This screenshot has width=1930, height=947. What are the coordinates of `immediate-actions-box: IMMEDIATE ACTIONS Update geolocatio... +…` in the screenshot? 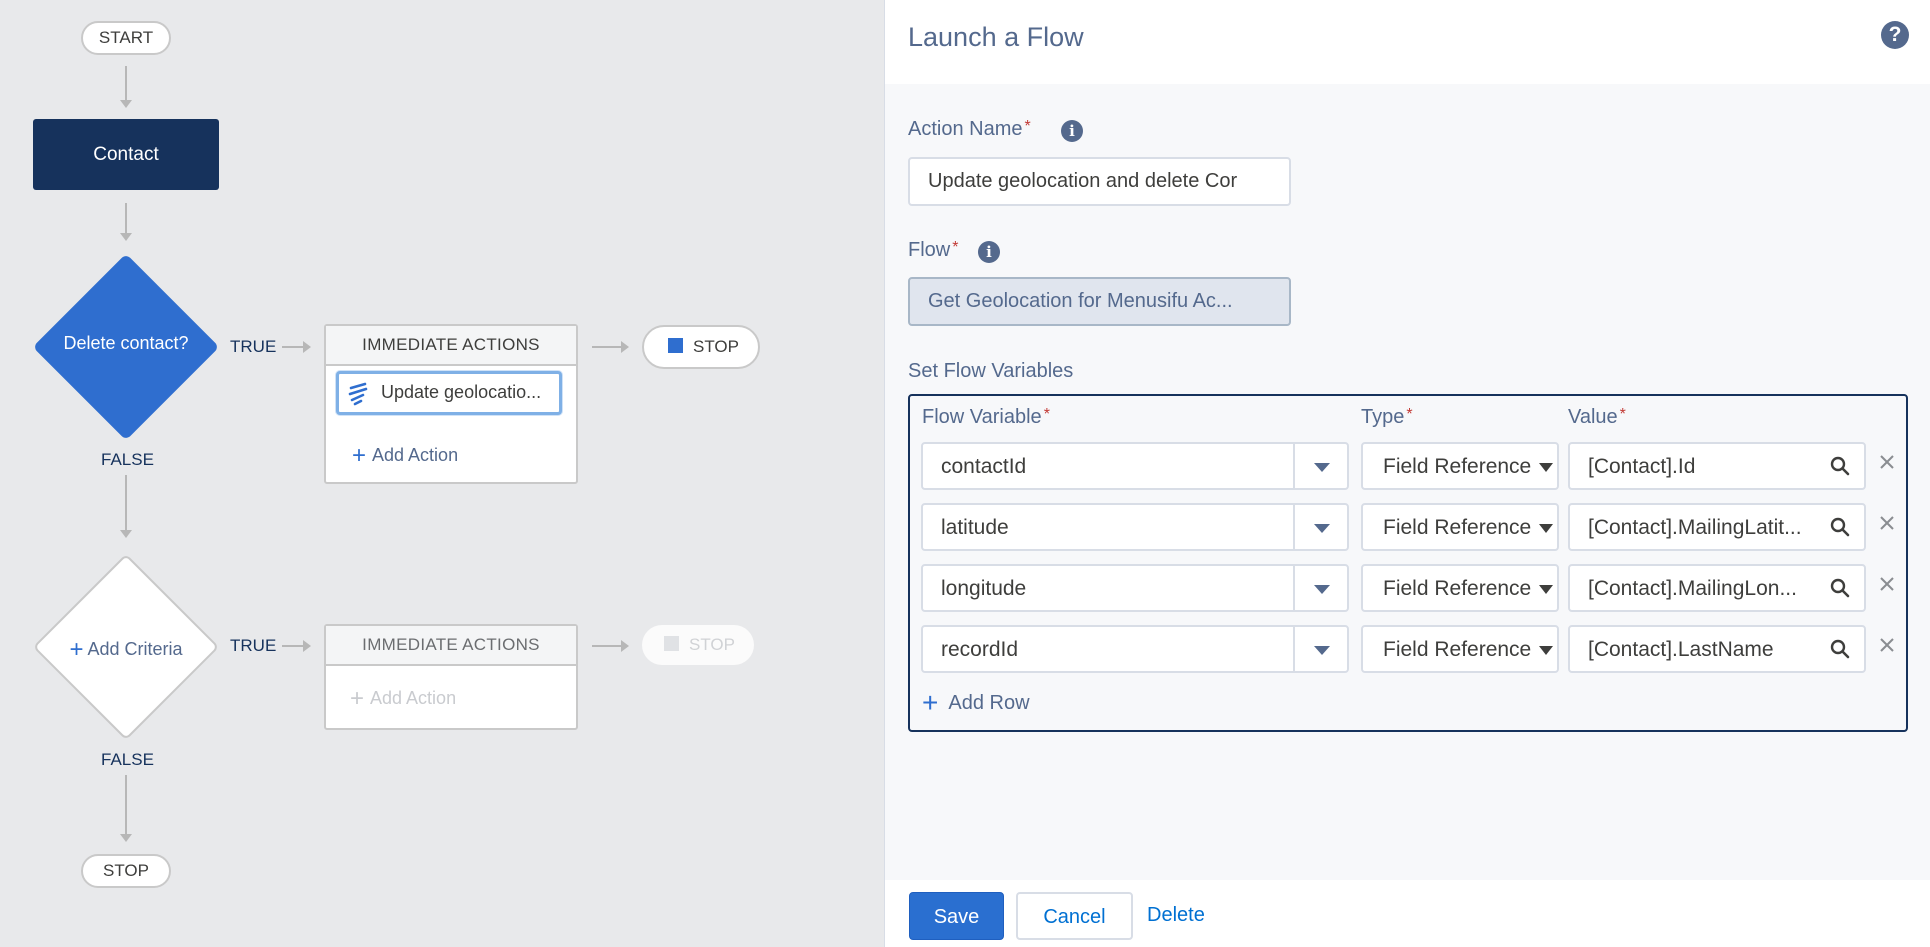 It's located at (451, 404).